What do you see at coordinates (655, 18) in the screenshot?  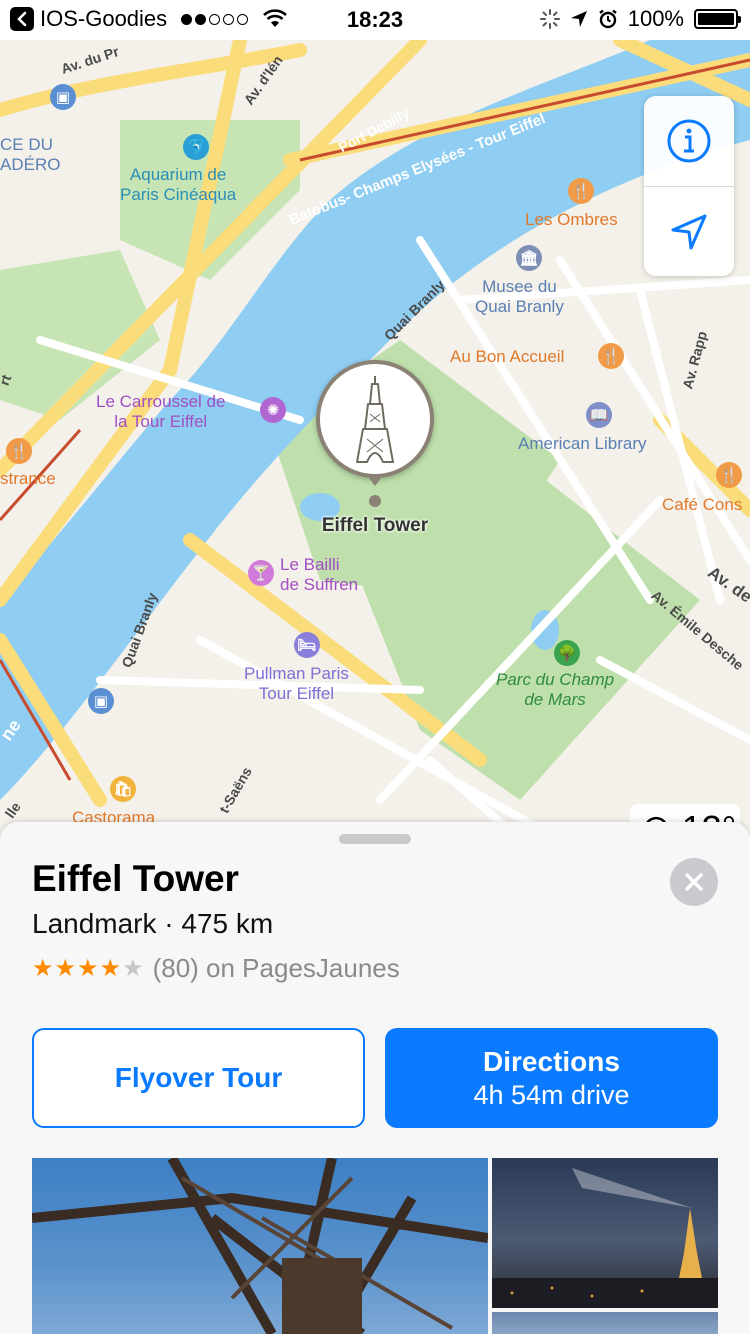 I see `battery-percent: 100%` at bounding box center [655, 18].